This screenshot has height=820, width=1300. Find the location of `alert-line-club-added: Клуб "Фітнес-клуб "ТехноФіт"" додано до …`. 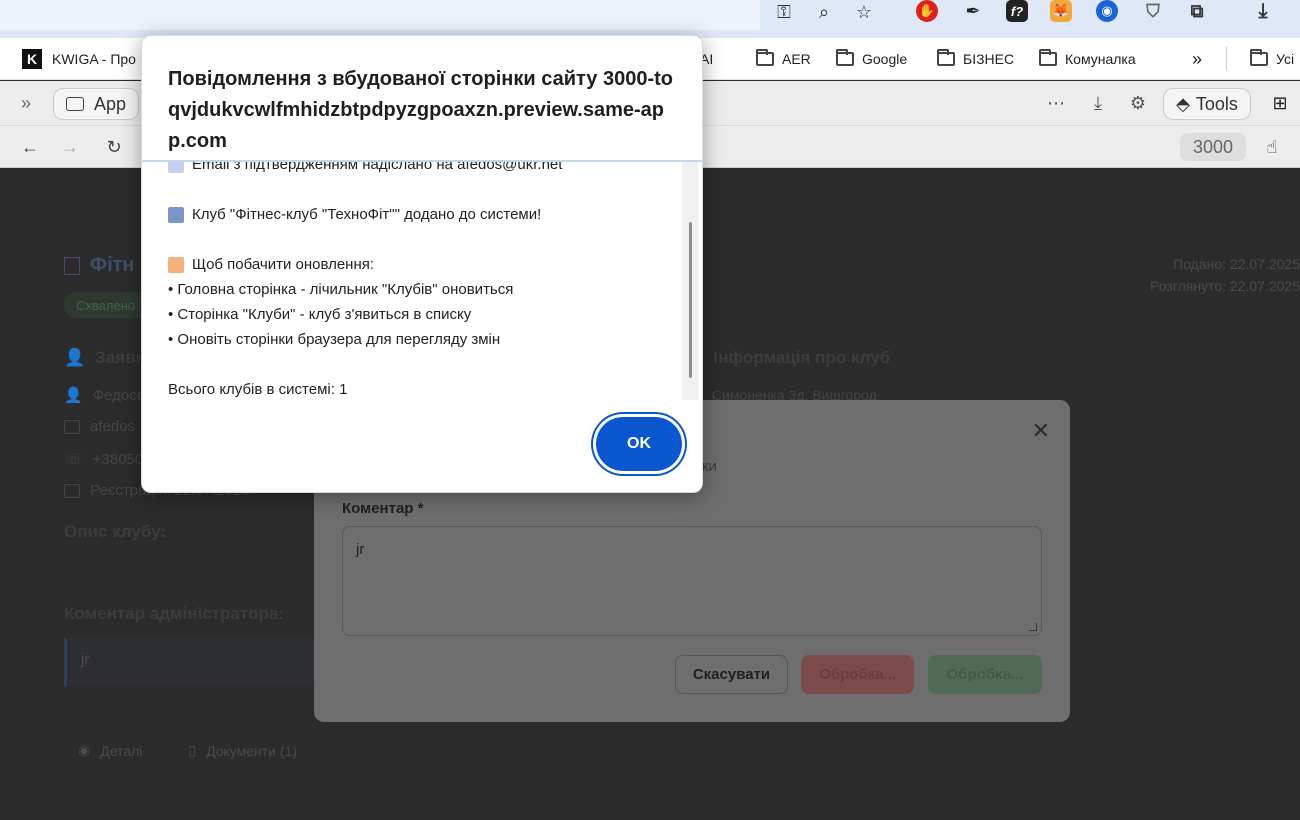

alert-line-club-added: Клуб "Фітнес-клуб "ТехноФіт"" додано до … is located at coordinates (354, 214).